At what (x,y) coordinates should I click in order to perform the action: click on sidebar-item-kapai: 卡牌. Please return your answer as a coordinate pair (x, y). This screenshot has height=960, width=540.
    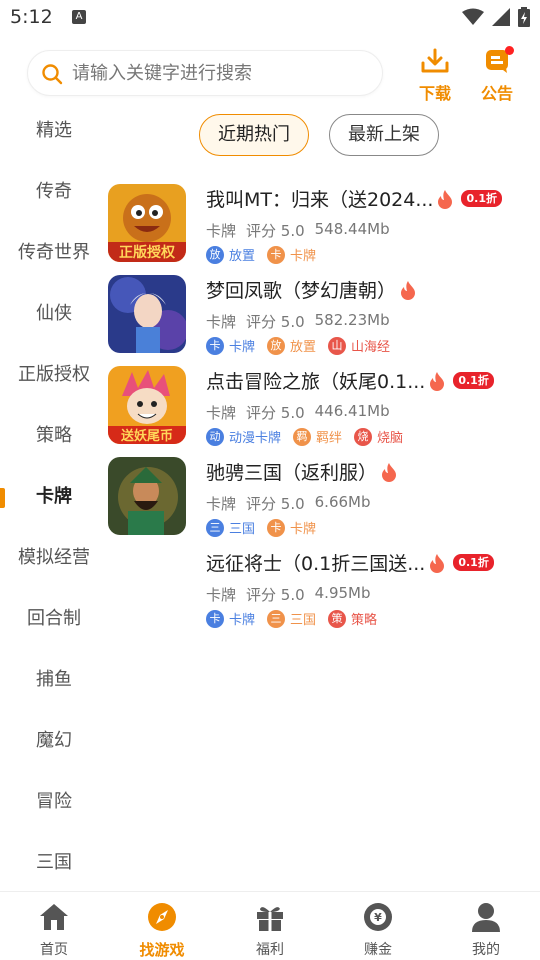
    Looking at the image, I should click on (54, 496).